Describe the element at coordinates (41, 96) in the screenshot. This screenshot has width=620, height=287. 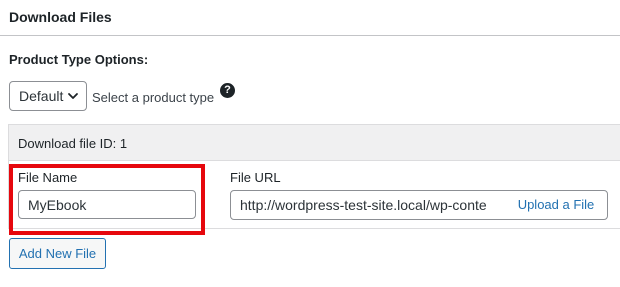
I see `product-type-selected-value: Default` at that location.